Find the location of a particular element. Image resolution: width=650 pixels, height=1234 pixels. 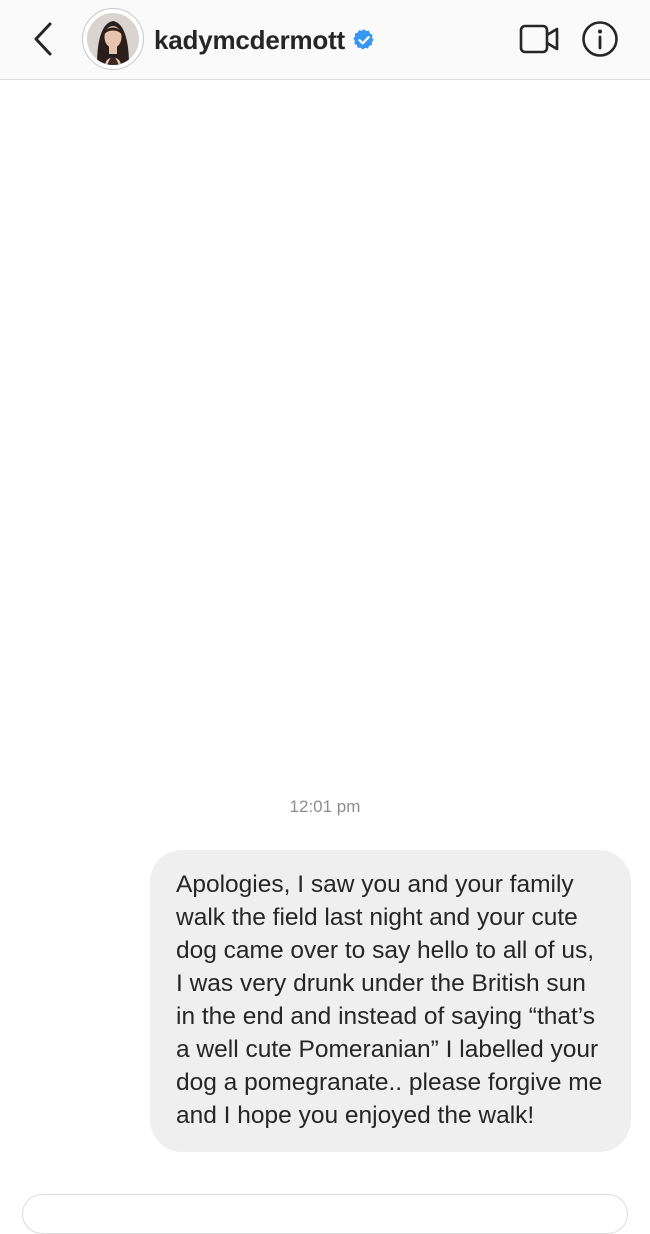

chat-header: kadymcdermott is located at coordinates (325, 40).